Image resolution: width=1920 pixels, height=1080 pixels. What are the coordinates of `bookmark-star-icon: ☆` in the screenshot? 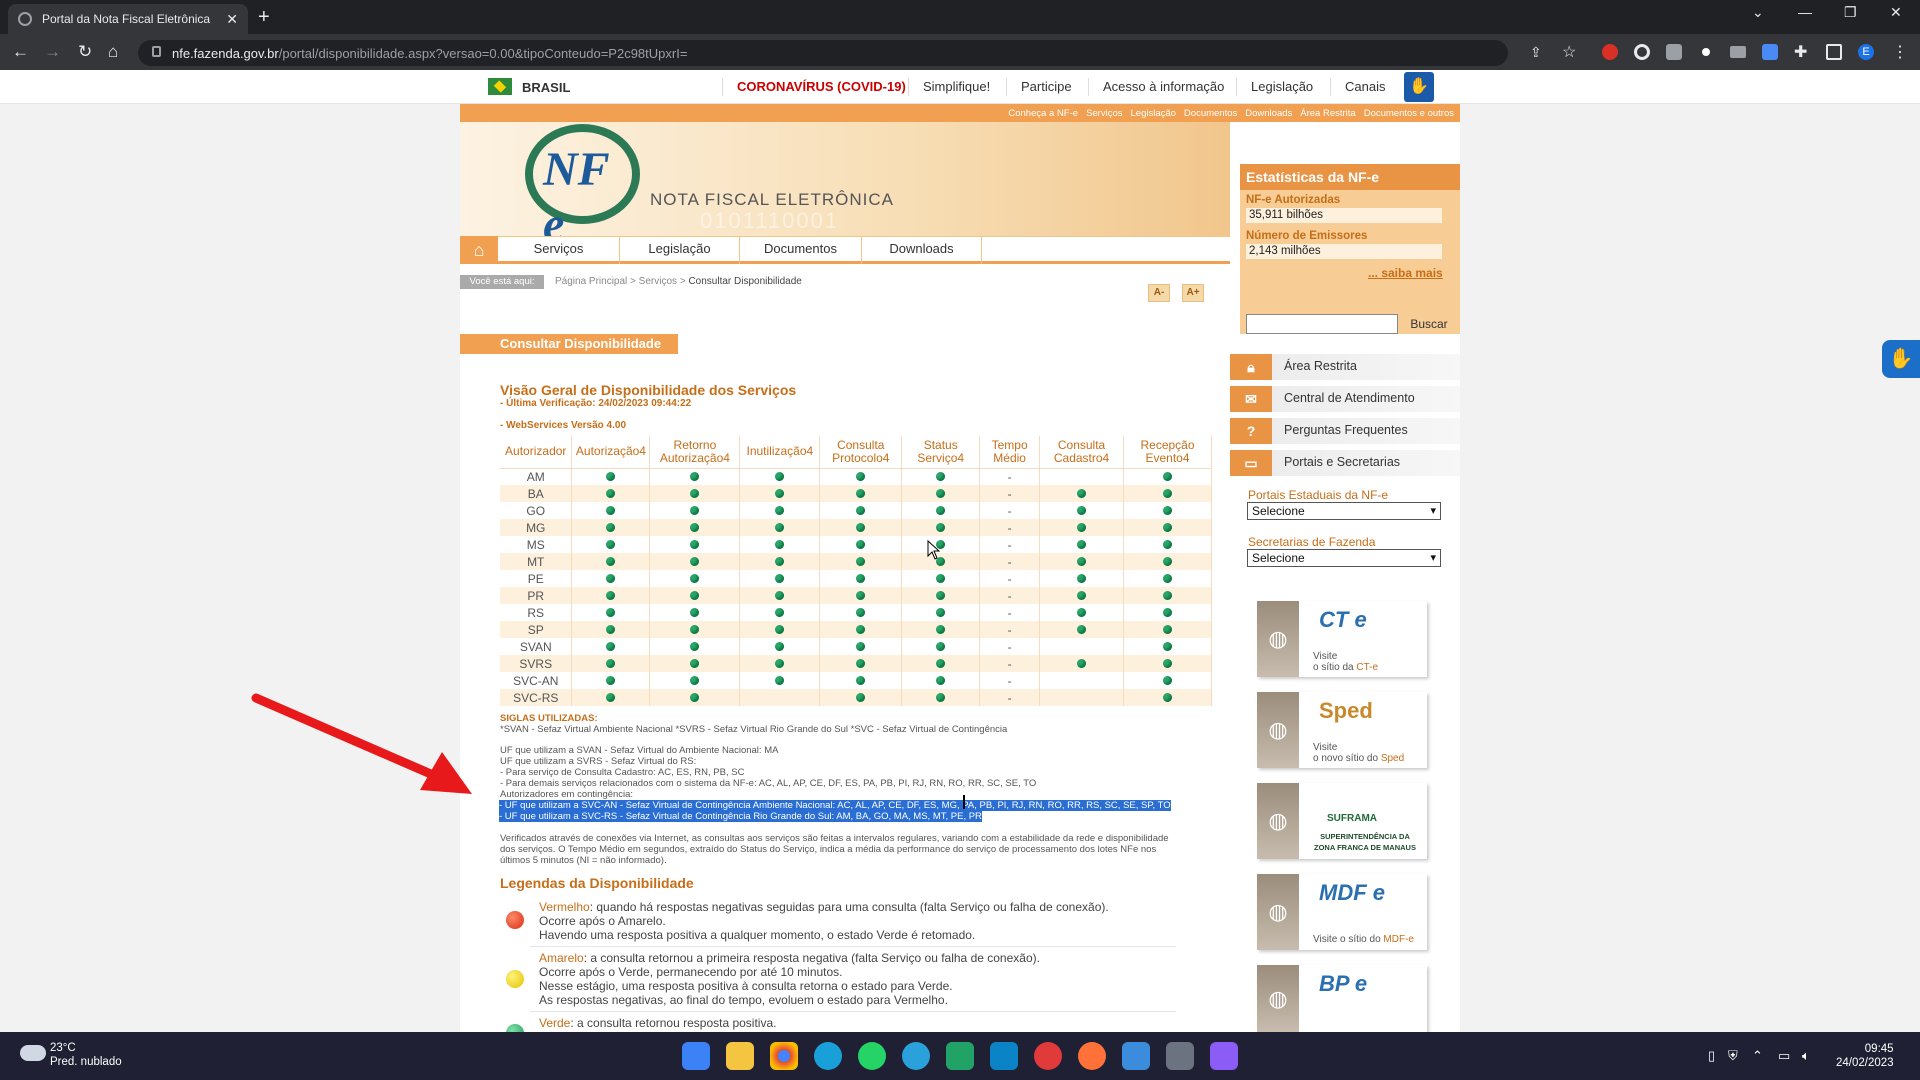 It's located at (1569, 52).